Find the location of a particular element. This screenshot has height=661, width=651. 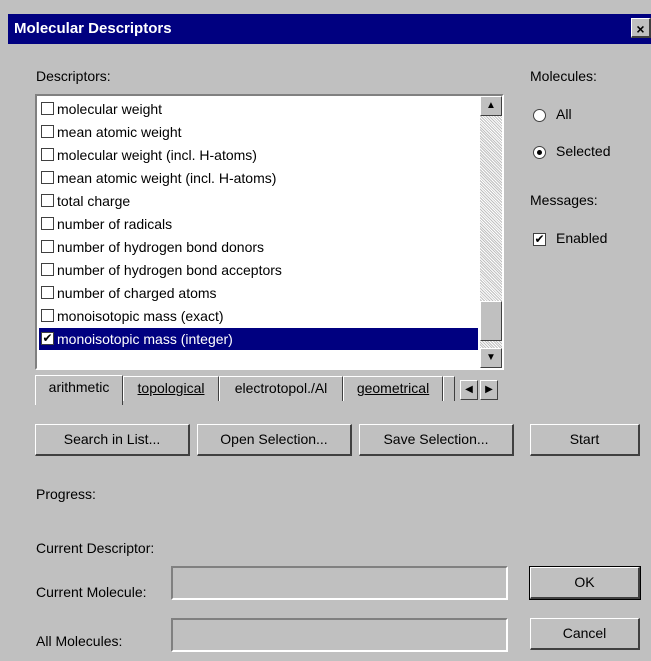

tab-scroll-right-icon: ▶ is located at coordinates (489, 390).